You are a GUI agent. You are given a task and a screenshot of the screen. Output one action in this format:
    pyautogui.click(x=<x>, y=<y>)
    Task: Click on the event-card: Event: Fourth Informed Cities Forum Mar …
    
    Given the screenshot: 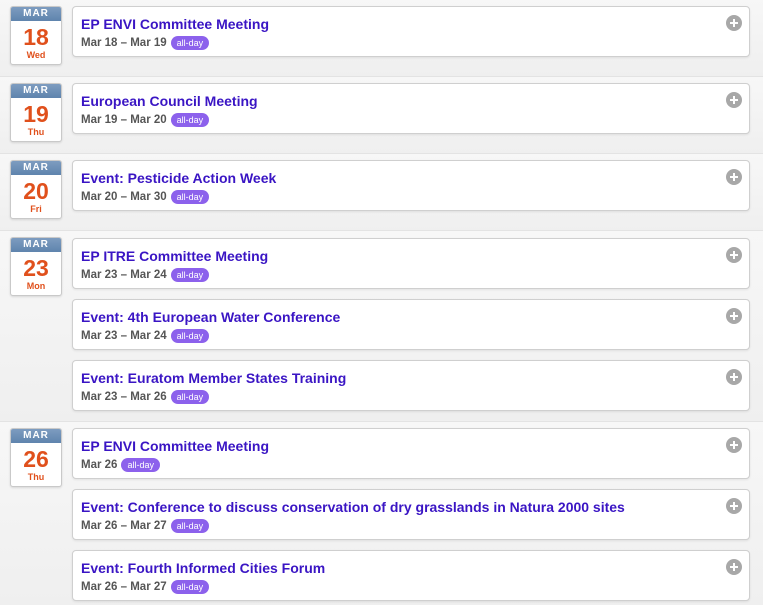 What is the action you would take?
    pyautogui.click(x=411, y=575)
    